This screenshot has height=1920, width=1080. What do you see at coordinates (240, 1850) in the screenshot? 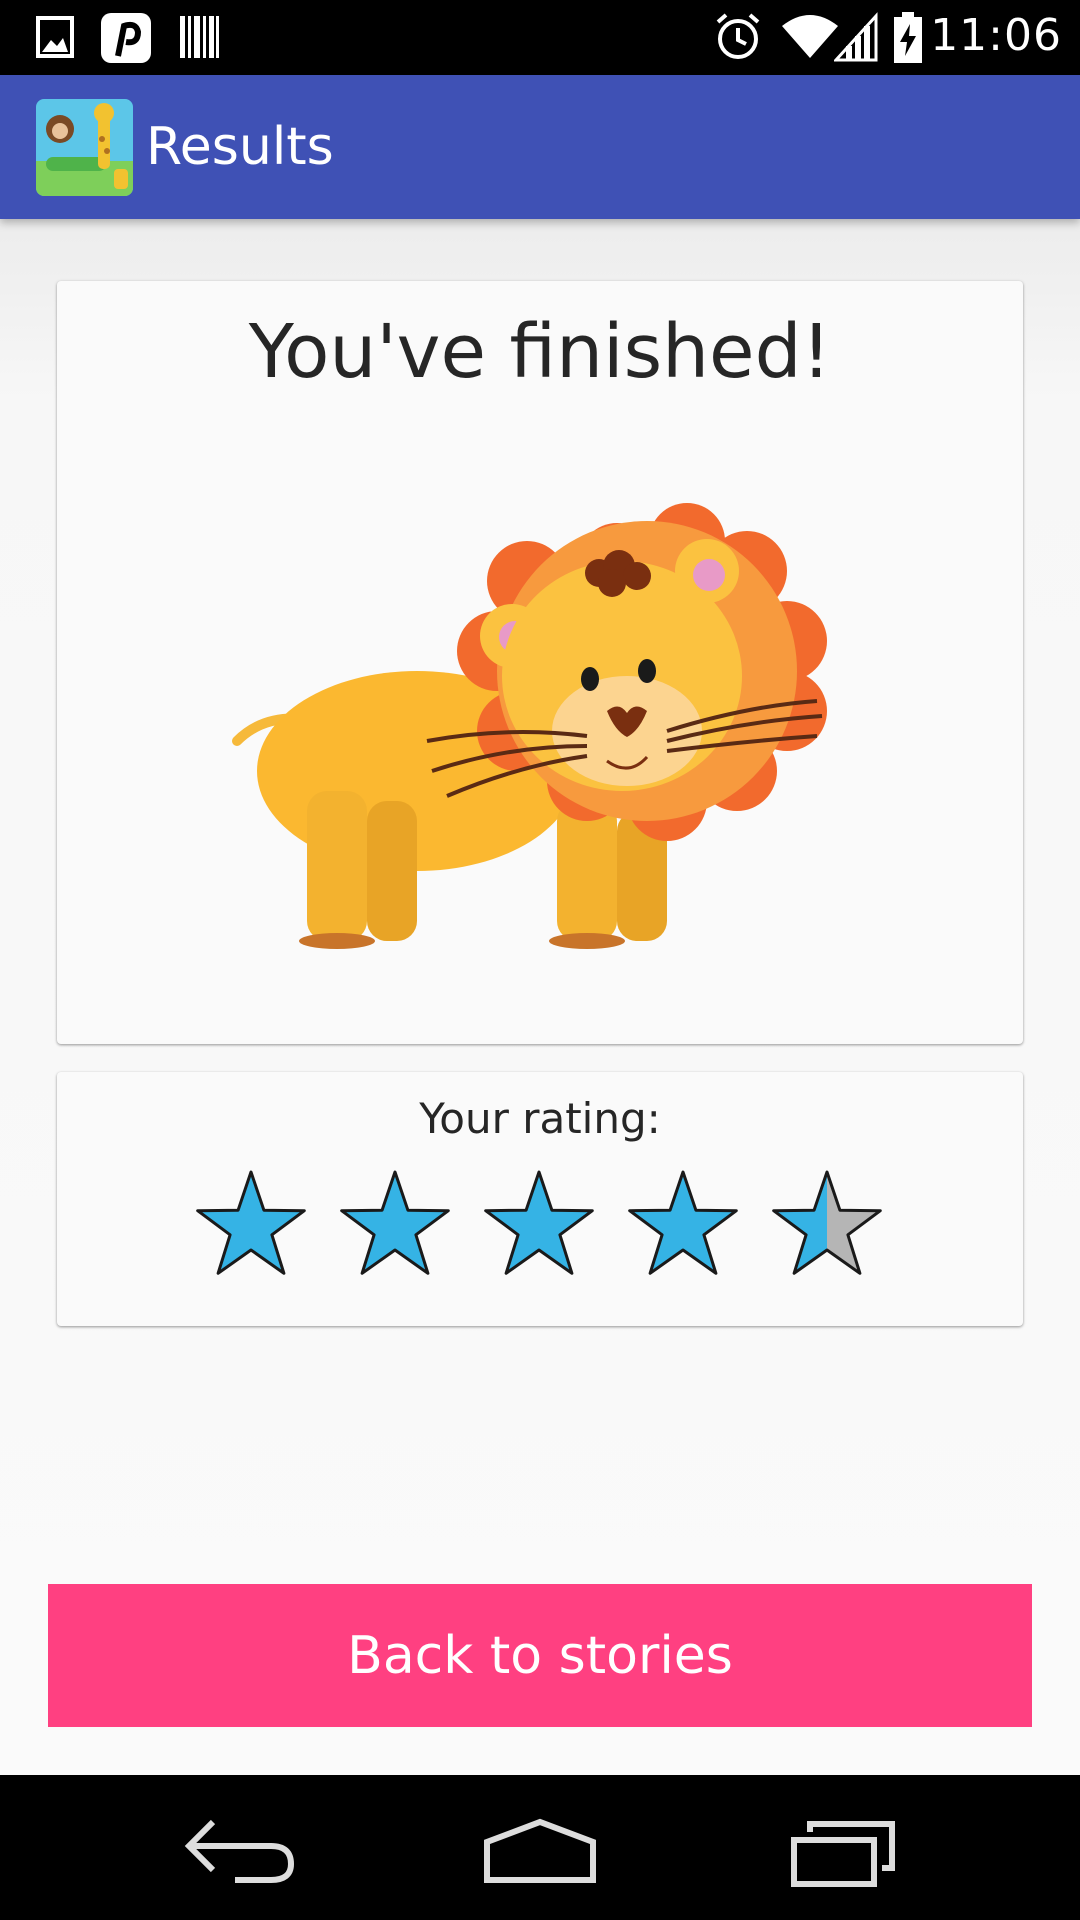
I see `back-icon` at bounding box center [240, 1850].